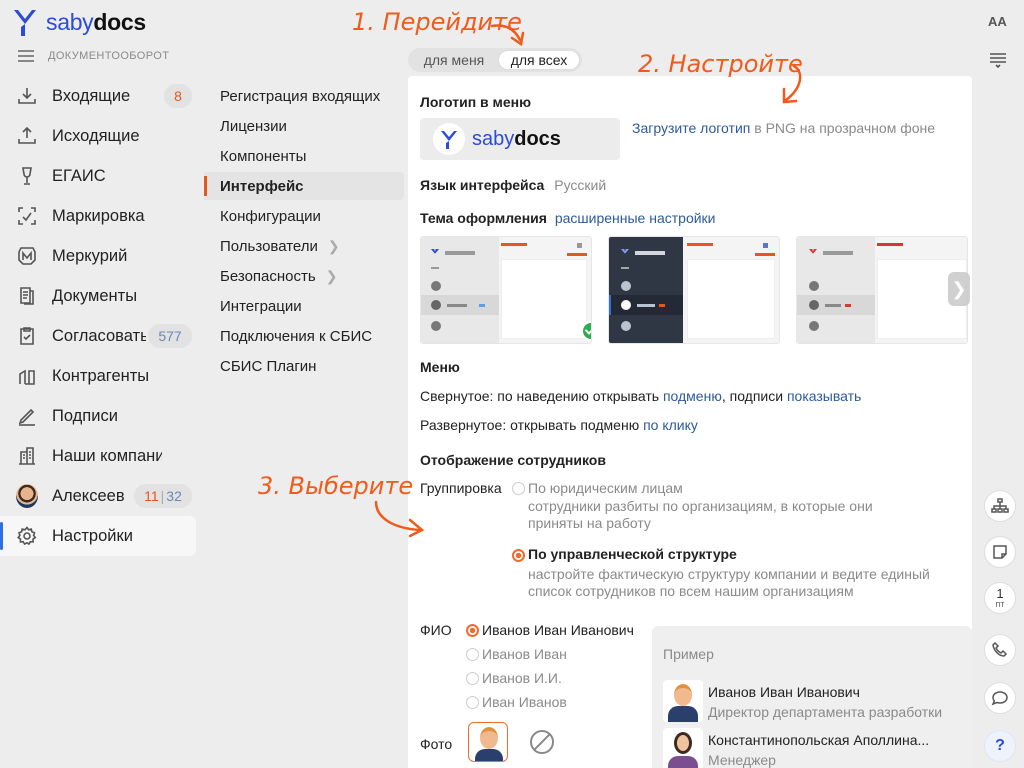  What do you see at coordinates (1000, 746) in the screenshot?
I see `help-button: ?` at bounding box center [1000, 746].